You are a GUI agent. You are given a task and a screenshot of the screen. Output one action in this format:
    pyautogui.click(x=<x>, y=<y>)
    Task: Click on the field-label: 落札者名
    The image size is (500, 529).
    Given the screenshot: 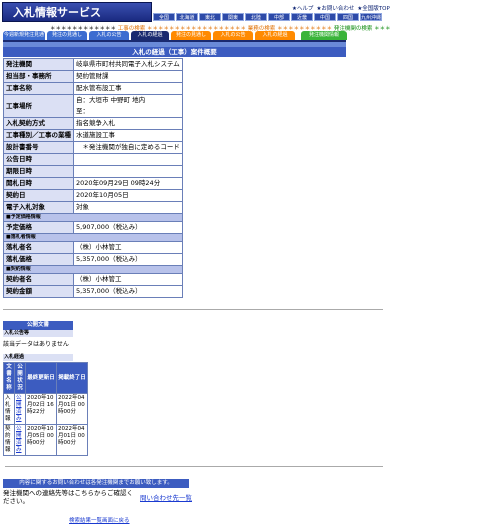 What is the action you would take?
    pyautogui.click(x=38, y=247)
    